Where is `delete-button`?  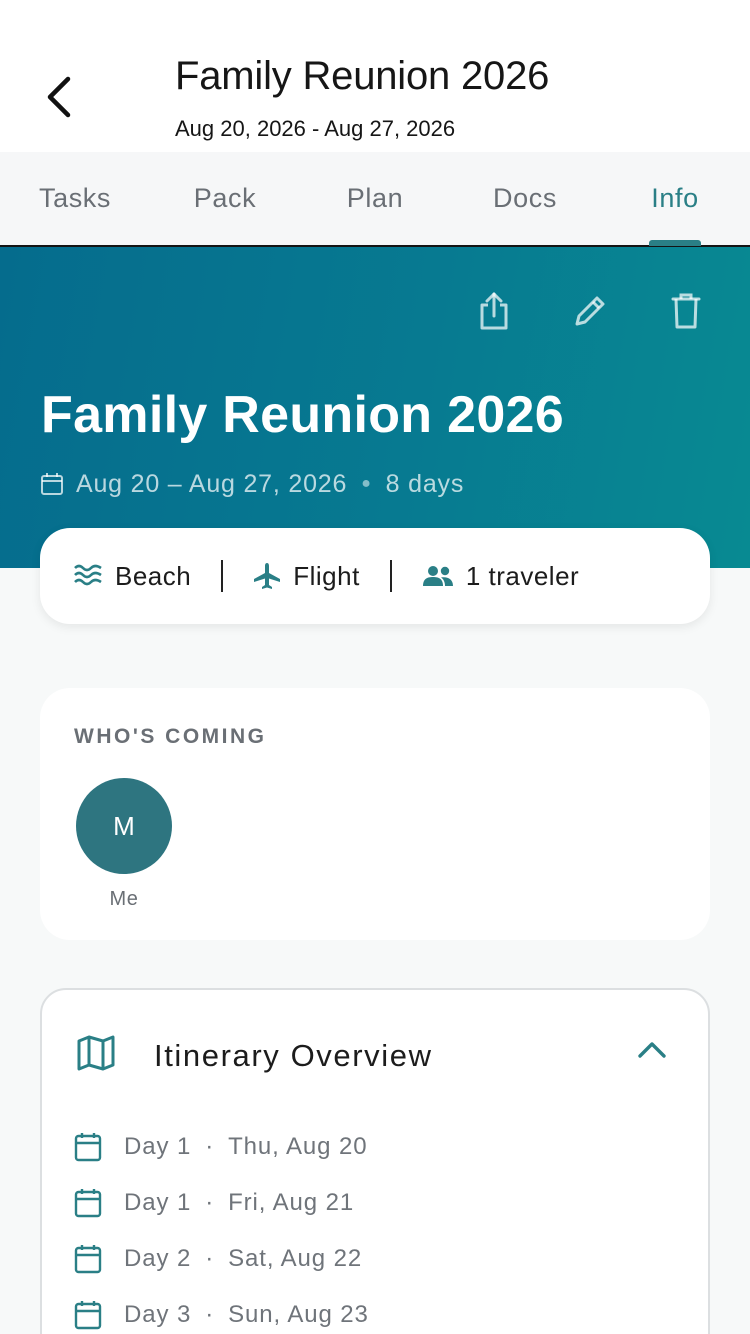
delete-button is located at coordinates (686, 311).